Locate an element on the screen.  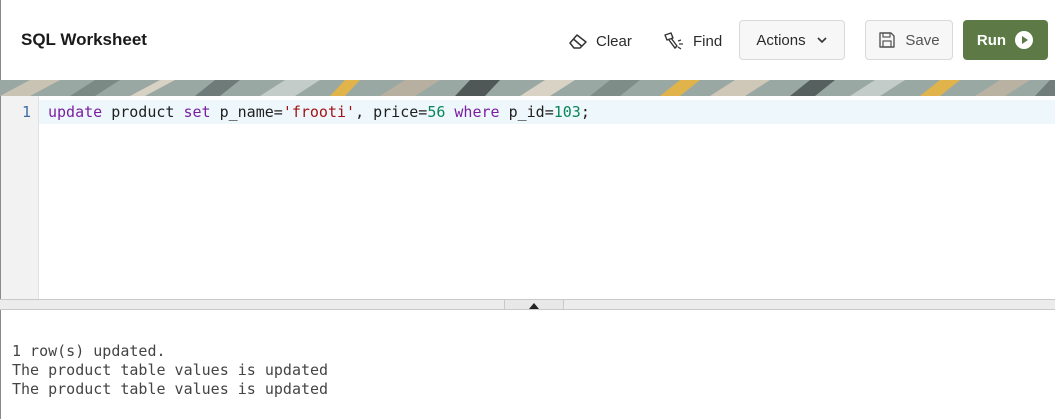
sql-number: 56 is located at coordinates (436, 112).